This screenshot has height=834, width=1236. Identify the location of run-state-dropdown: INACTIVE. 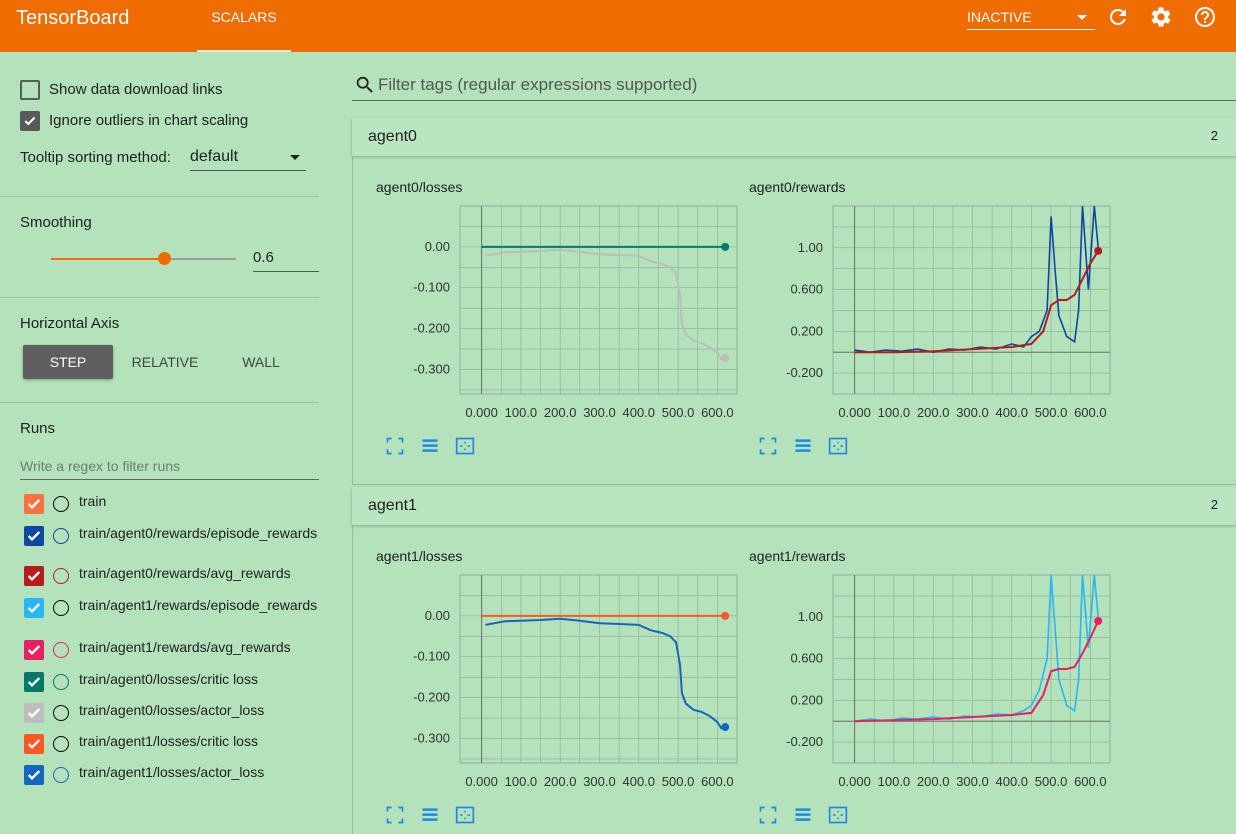
(1031, 18).